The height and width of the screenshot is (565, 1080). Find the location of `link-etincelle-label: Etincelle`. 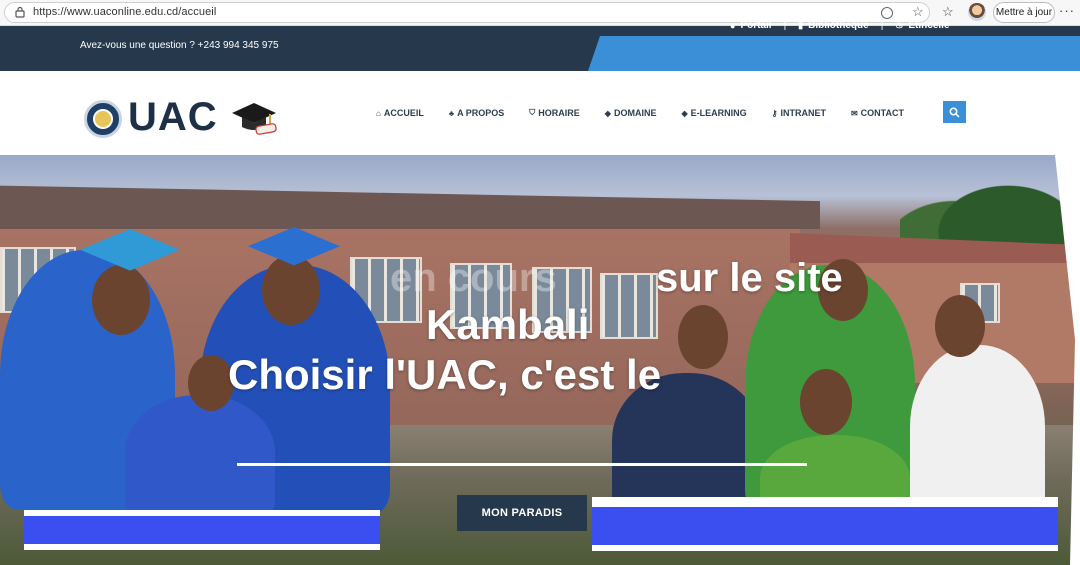

link-etincelle-label: Etincelle is located at coordinates (929, 25).